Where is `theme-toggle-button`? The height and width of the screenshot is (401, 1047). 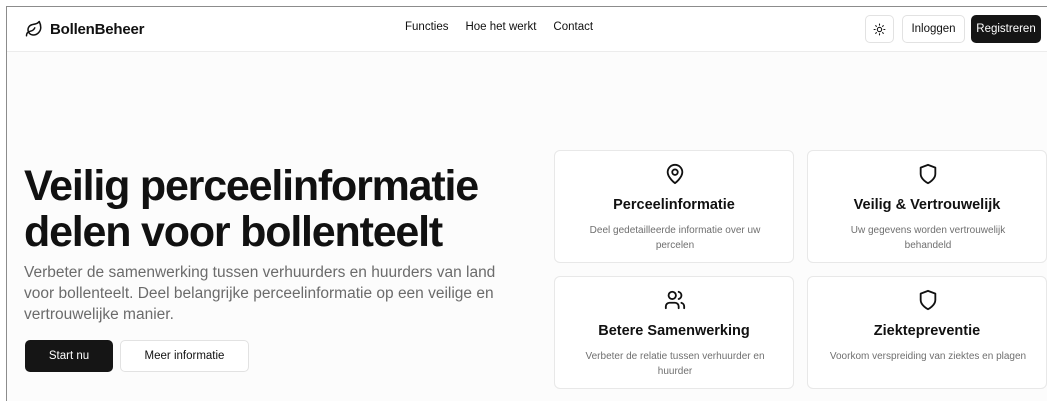
theme-toggle-button is located at coordinates (879, 29).